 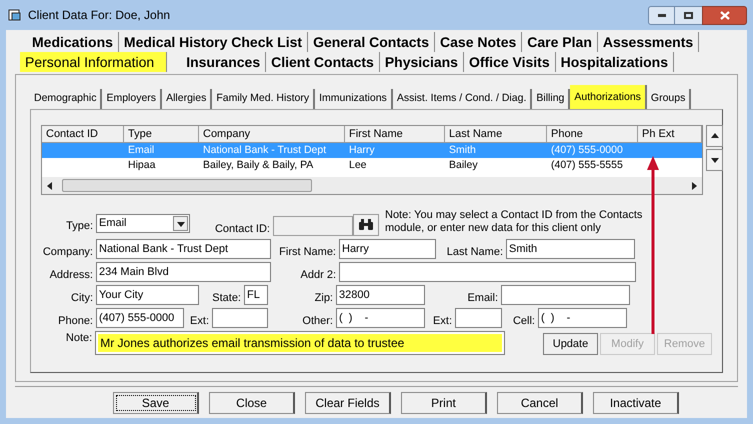 I want to click on table-cell-text: (407) 555-0000, so click(x=587, y=150).